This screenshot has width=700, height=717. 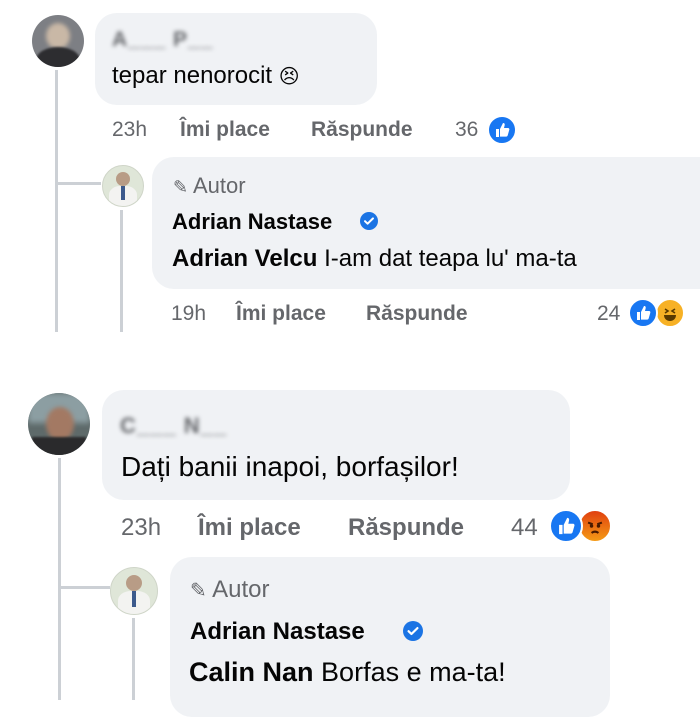 I want to click on angry-icon, so click(x=595, y=526).